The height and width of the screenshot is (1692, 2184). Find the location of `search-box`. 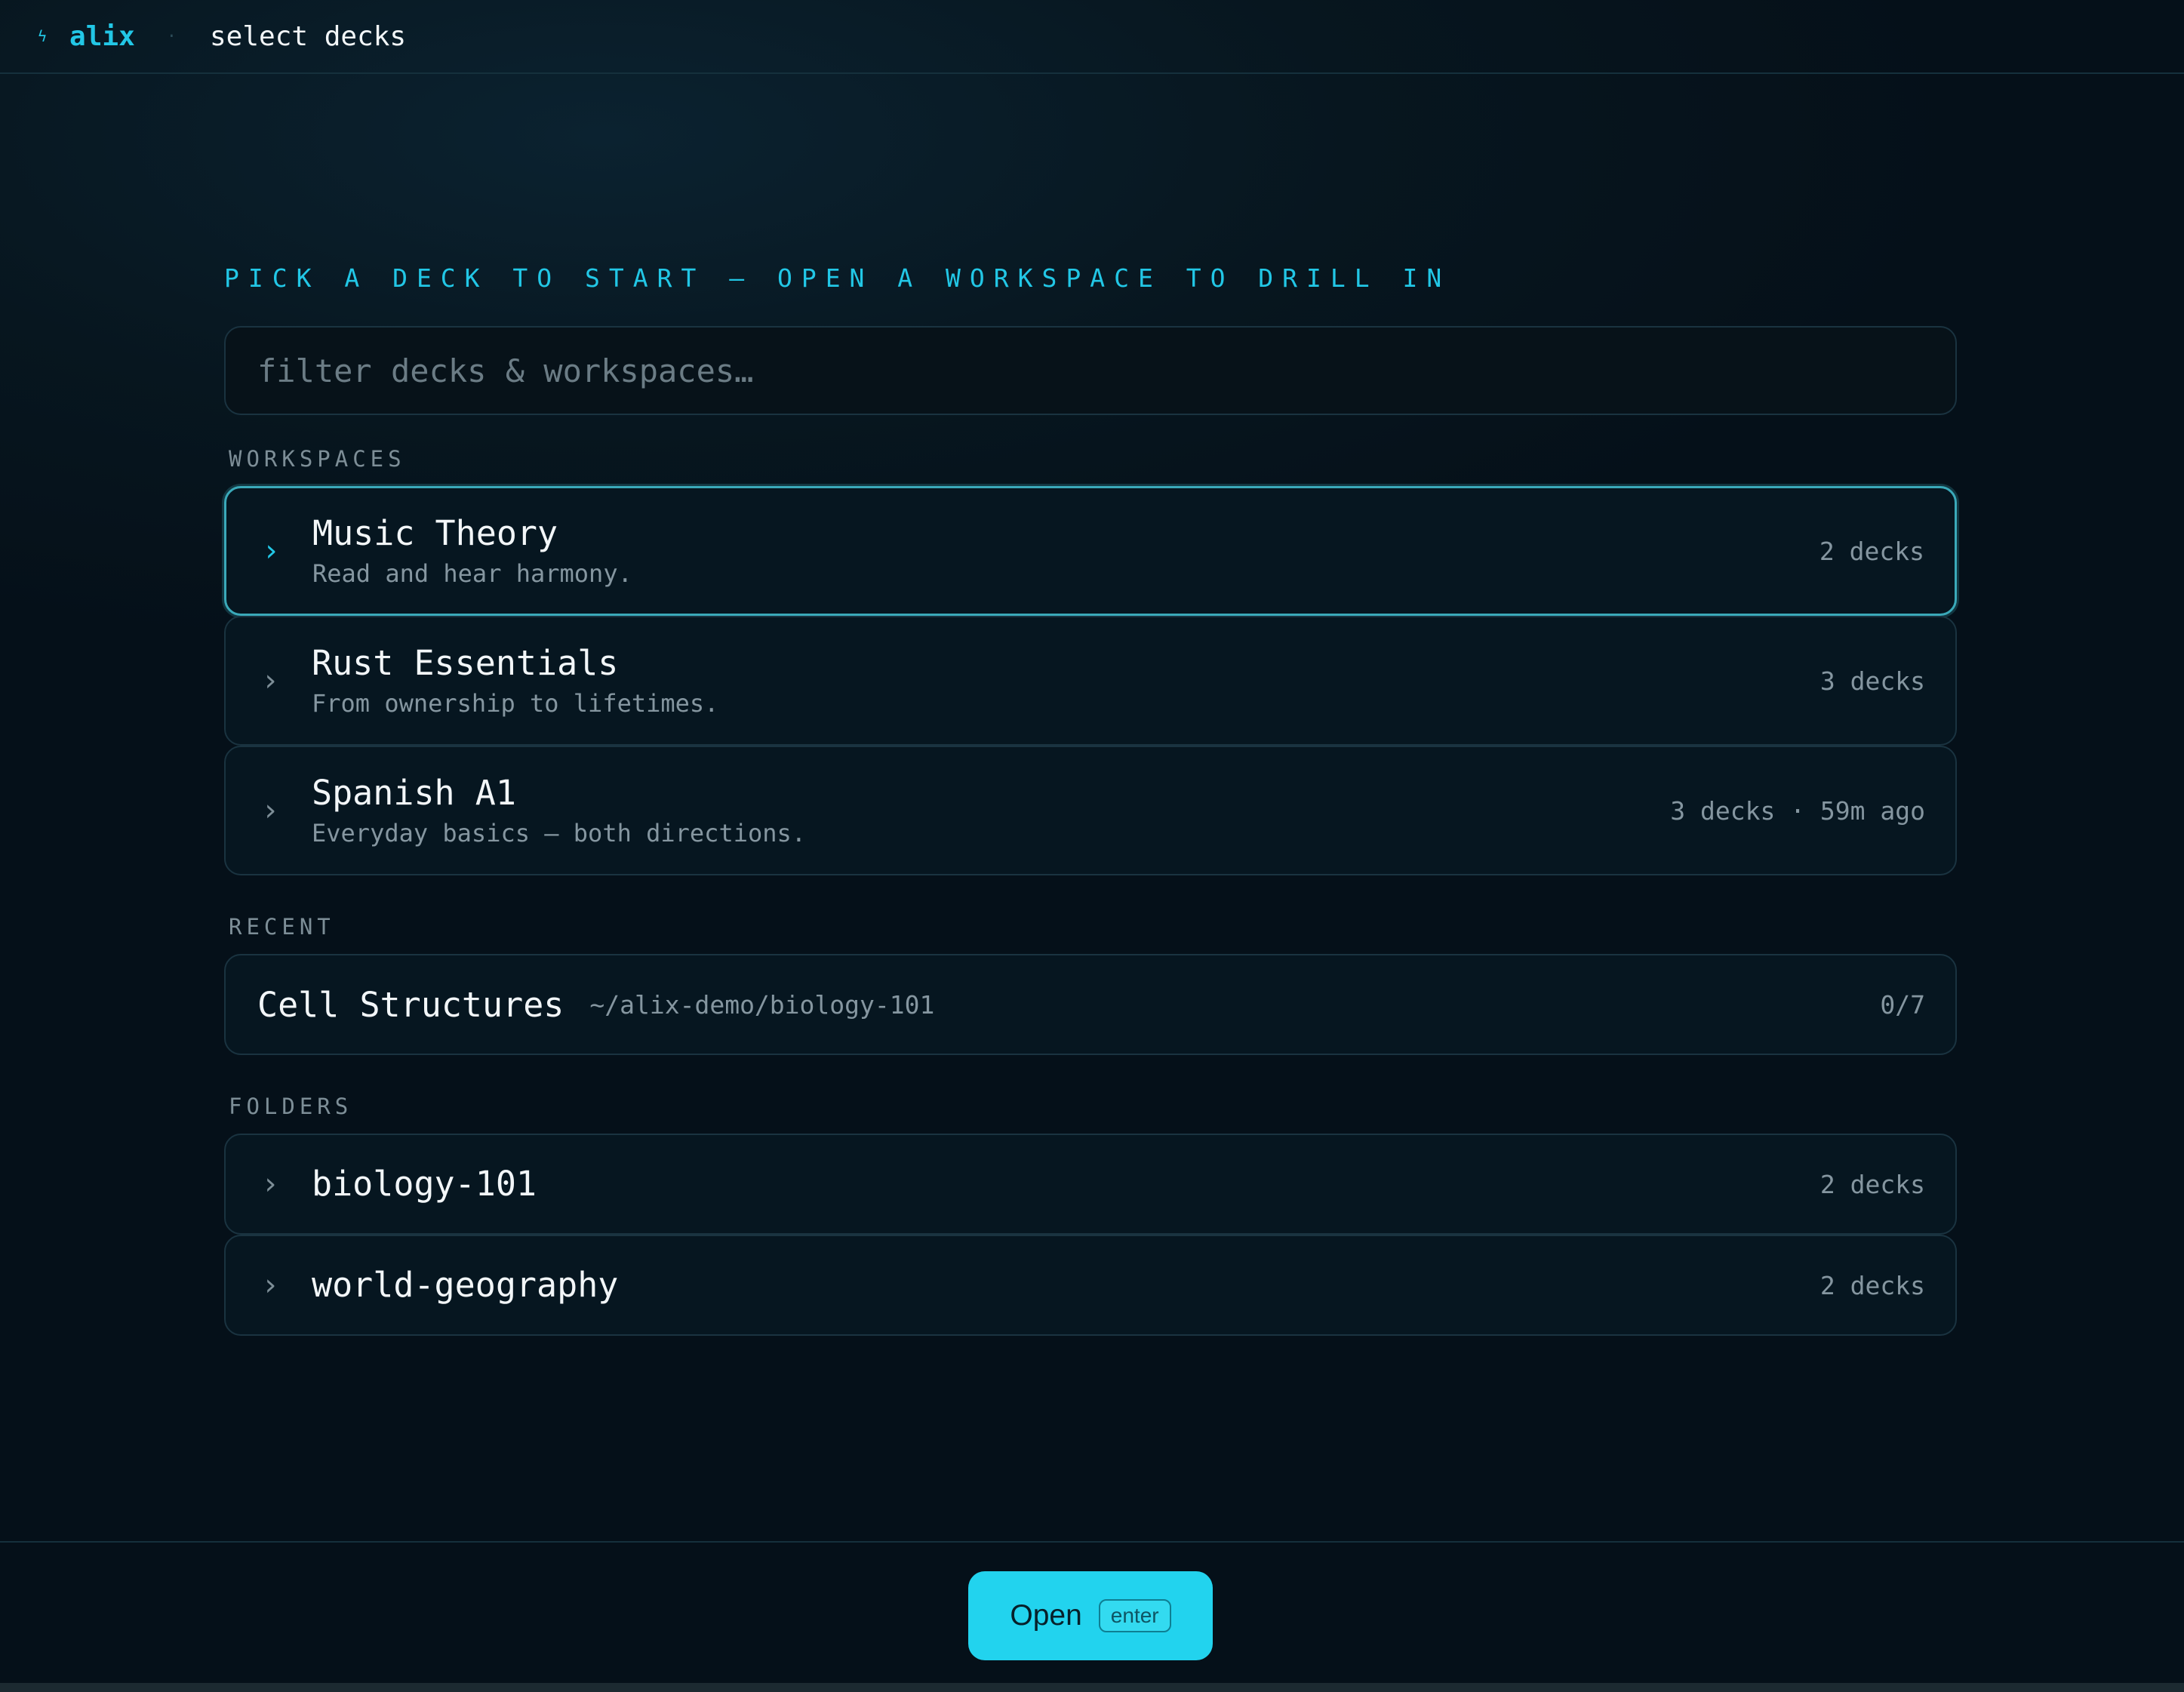

search-box is located at coordinates (1090, 370).